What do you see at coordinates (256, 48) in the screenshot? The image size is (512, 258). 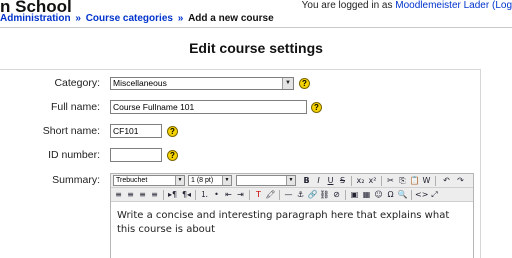 I see `page-title: Edit course settings` at bounding box center [256, 48].